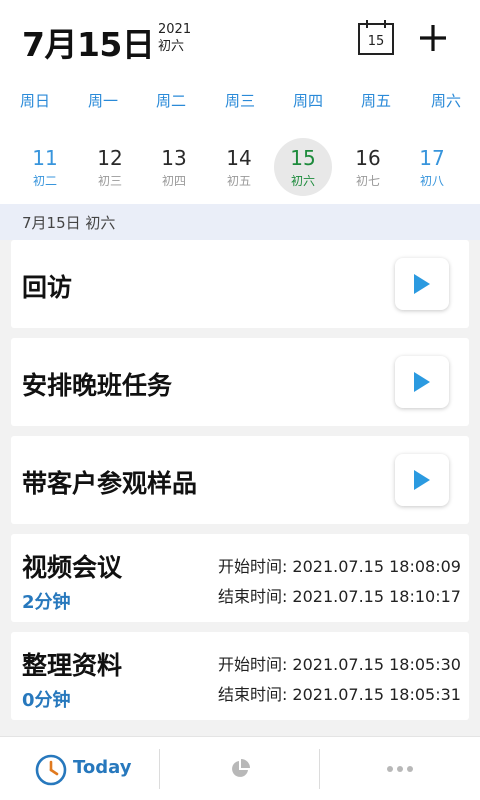 The image size is (480, 800). What do you see at coordinates (376, 41) in the screenshot?
I see `calendar-icon-day: 15` at bounding box center [376, 41].